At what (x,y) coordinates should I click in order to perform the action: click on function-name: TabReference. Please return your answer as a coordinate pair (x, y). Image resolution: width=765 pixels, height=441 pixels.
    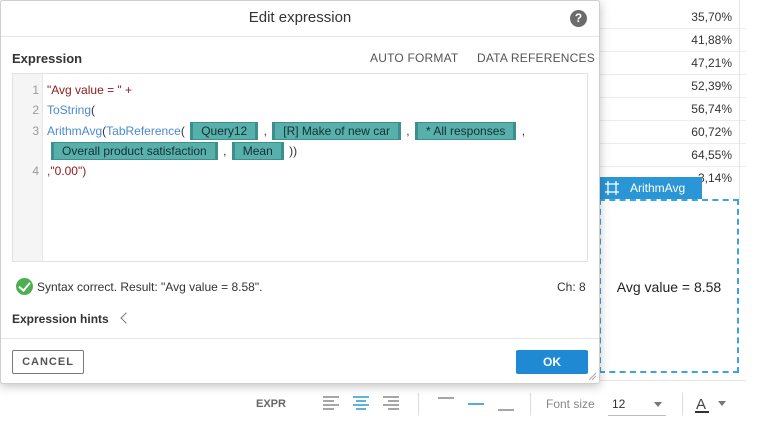
    Looking at the image, I should click on (143, 131).